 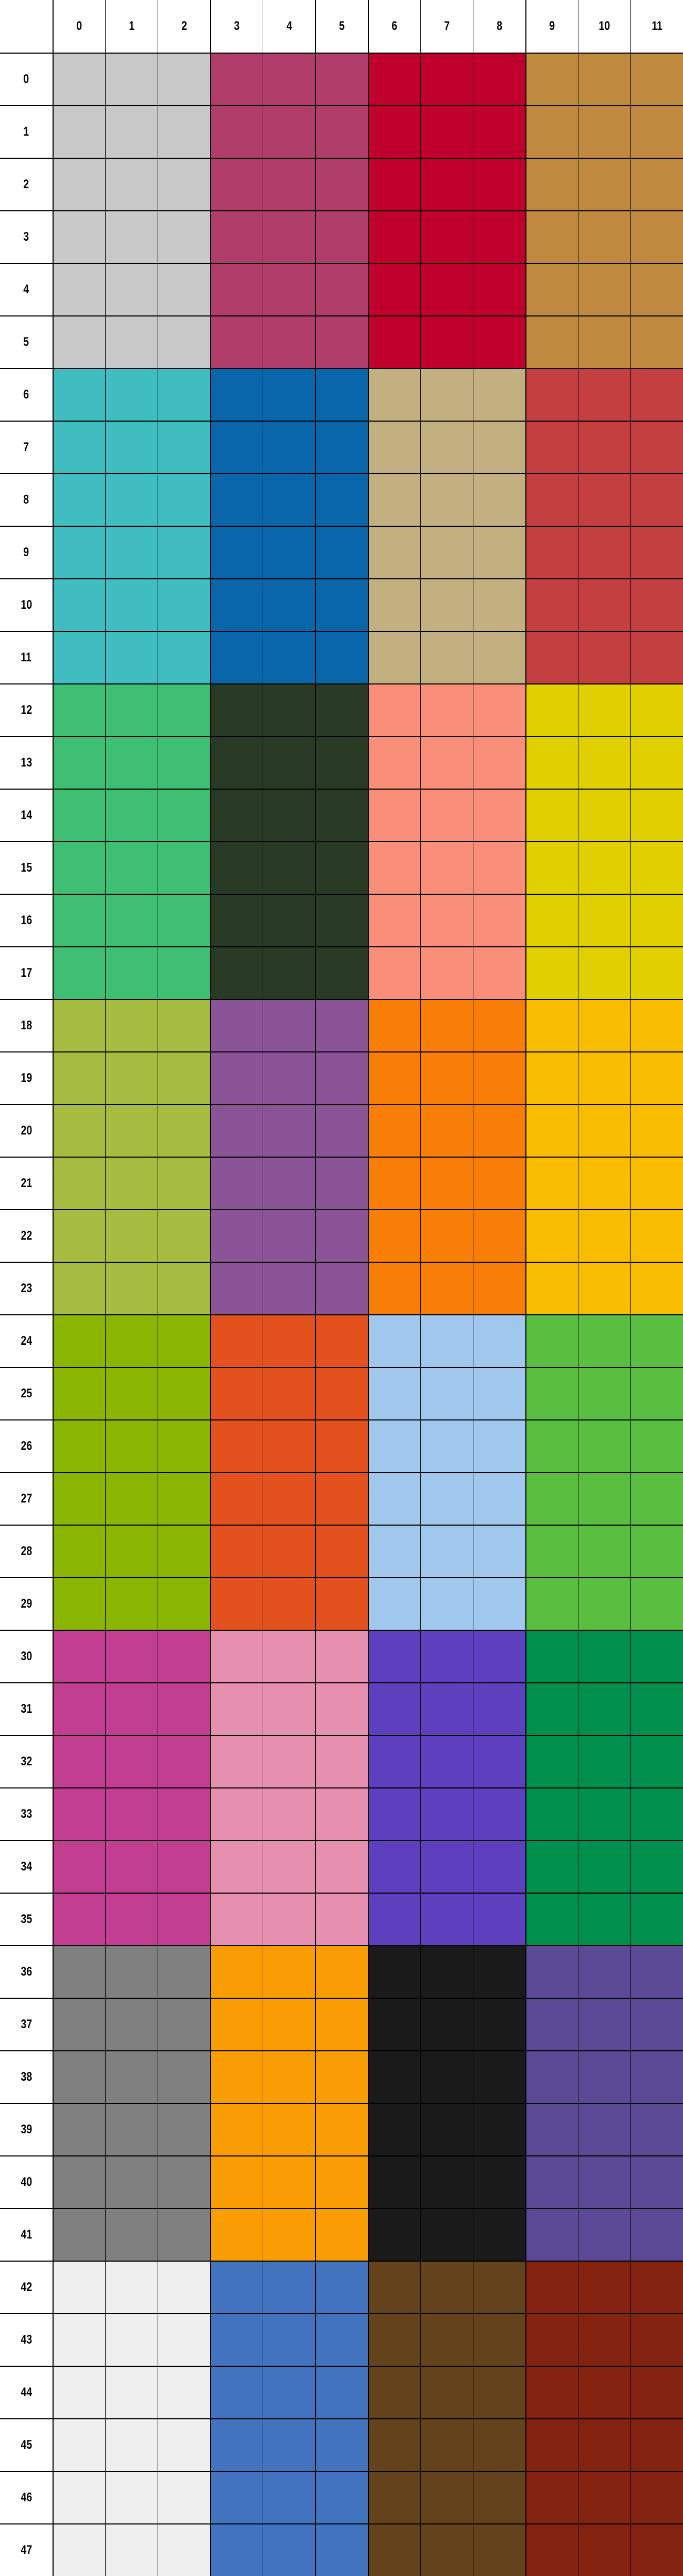 I want to click on row-header: 7, so click(x=26, y=447).